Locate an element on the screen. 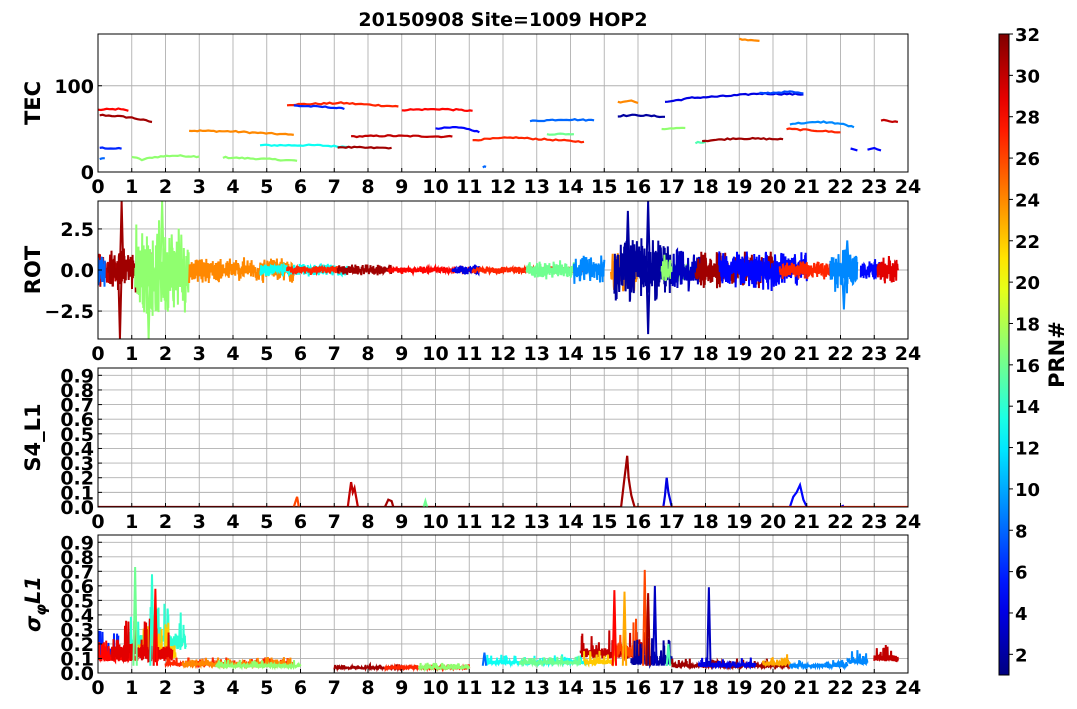  y-axis-label-s4: S4_L1 is located at coordinates (33, 437).